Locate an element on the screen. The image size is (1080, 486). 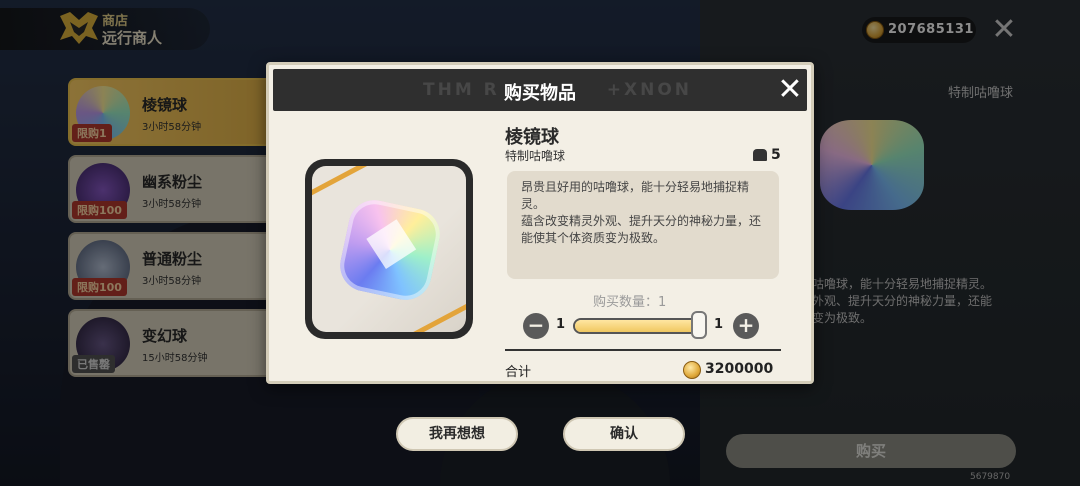
quantity-label: 购买数量：1 is located at coordinates (630, 302).